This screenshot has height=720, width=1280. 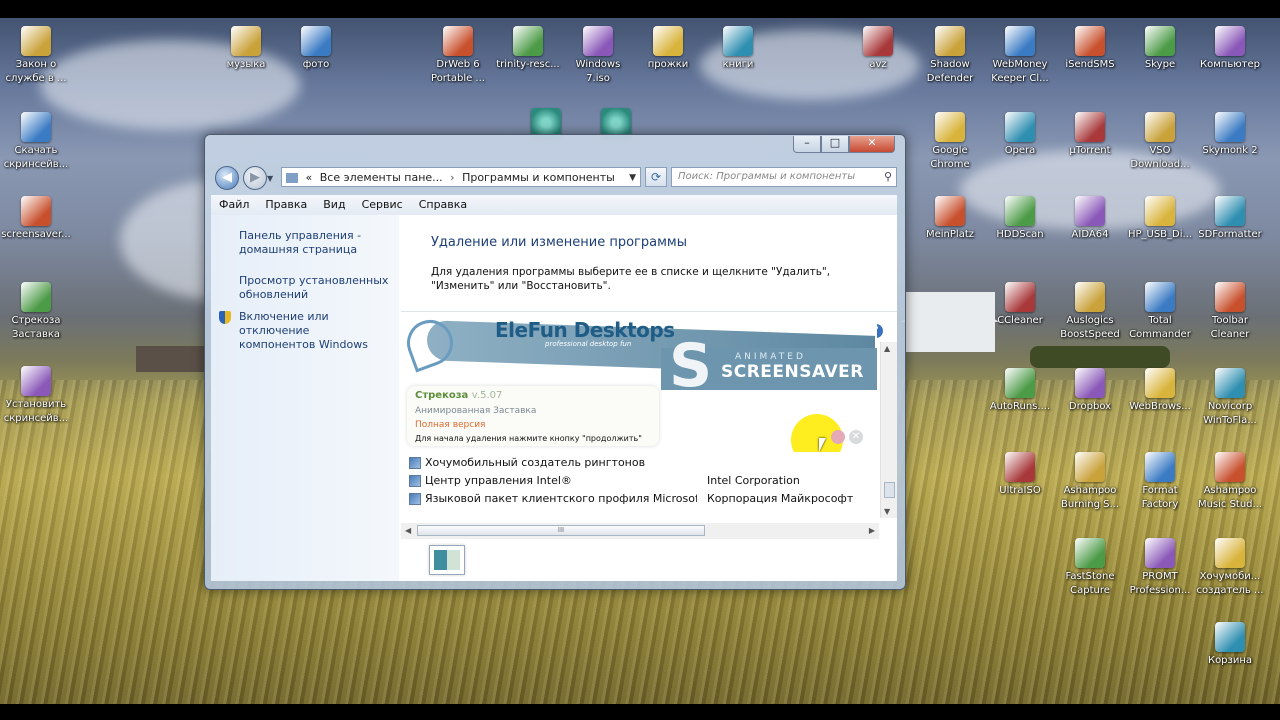 What do you see at coordinates (1160, 482) in the screenshot?
I see `desktop-icon: Format Factory` at bounding box center [1160, 482].